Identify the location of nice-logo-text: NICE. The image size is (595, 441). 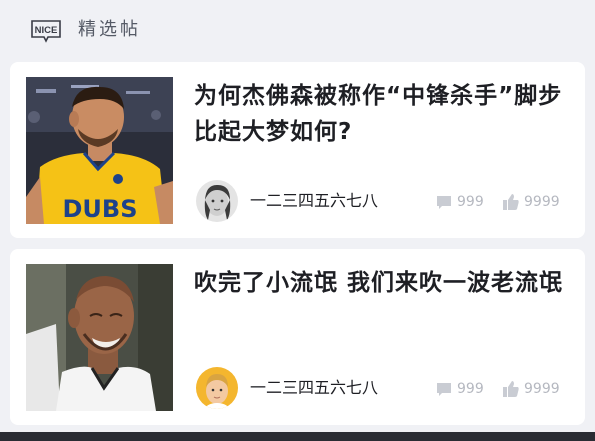
(46, 30).